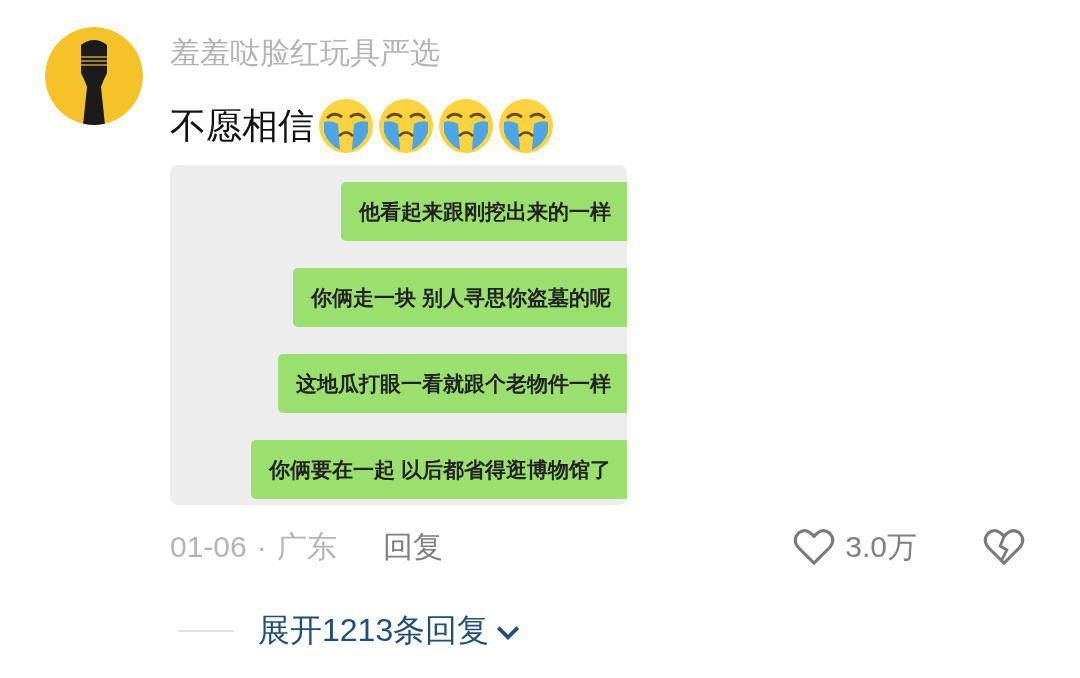  Describe the element at coordinates (508, 633) in the screenshot. I see `chevron-down-icon` at that location.